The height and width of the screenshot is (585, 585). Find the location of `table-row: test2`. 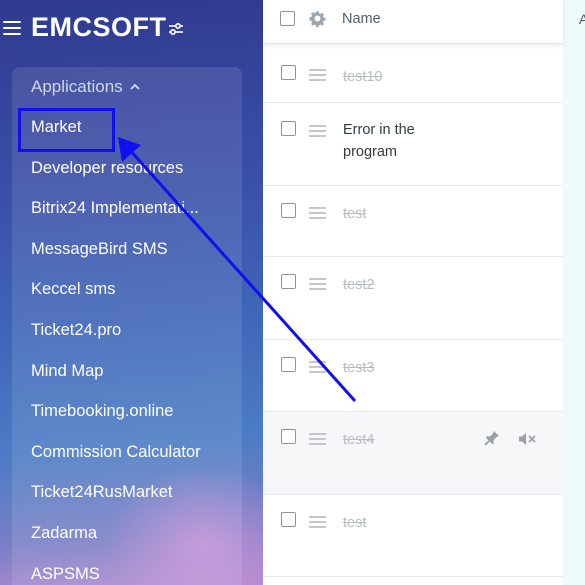

table-row: test2 is located at coordinates (413, 298).